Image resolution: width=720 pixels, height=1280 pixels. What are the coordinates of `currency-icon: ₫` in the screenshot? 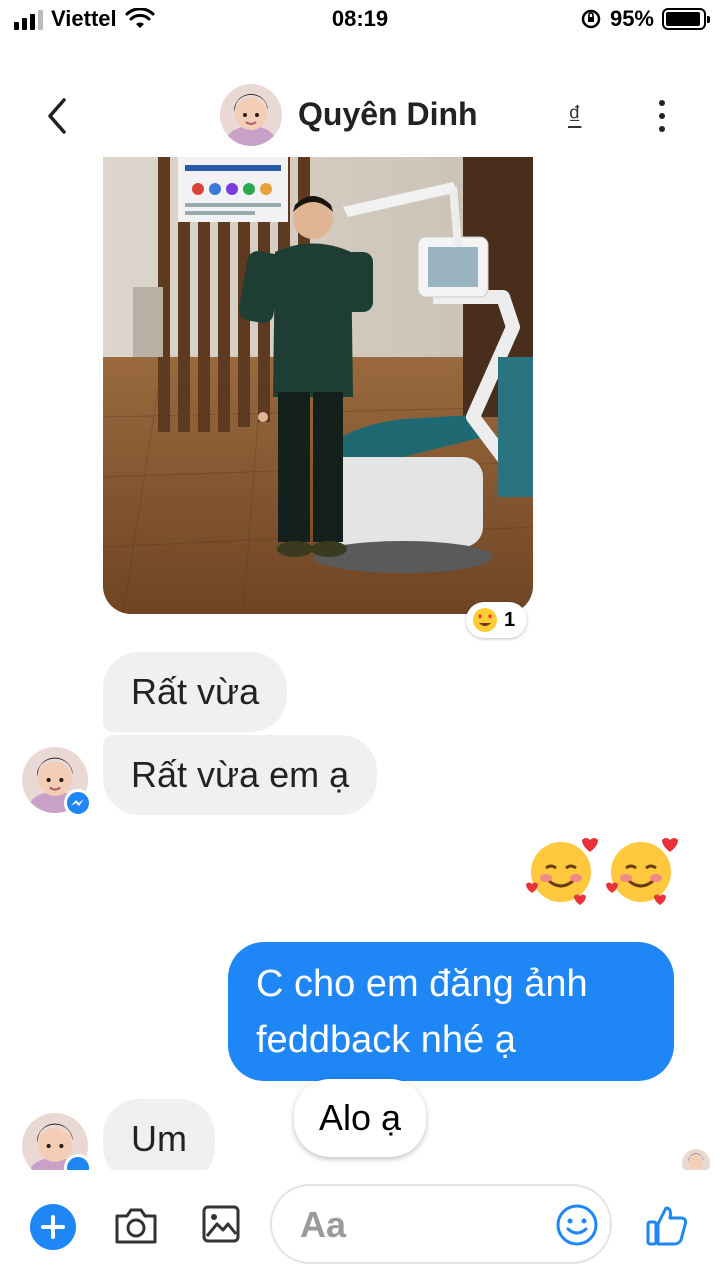 It's located at (574, 115).